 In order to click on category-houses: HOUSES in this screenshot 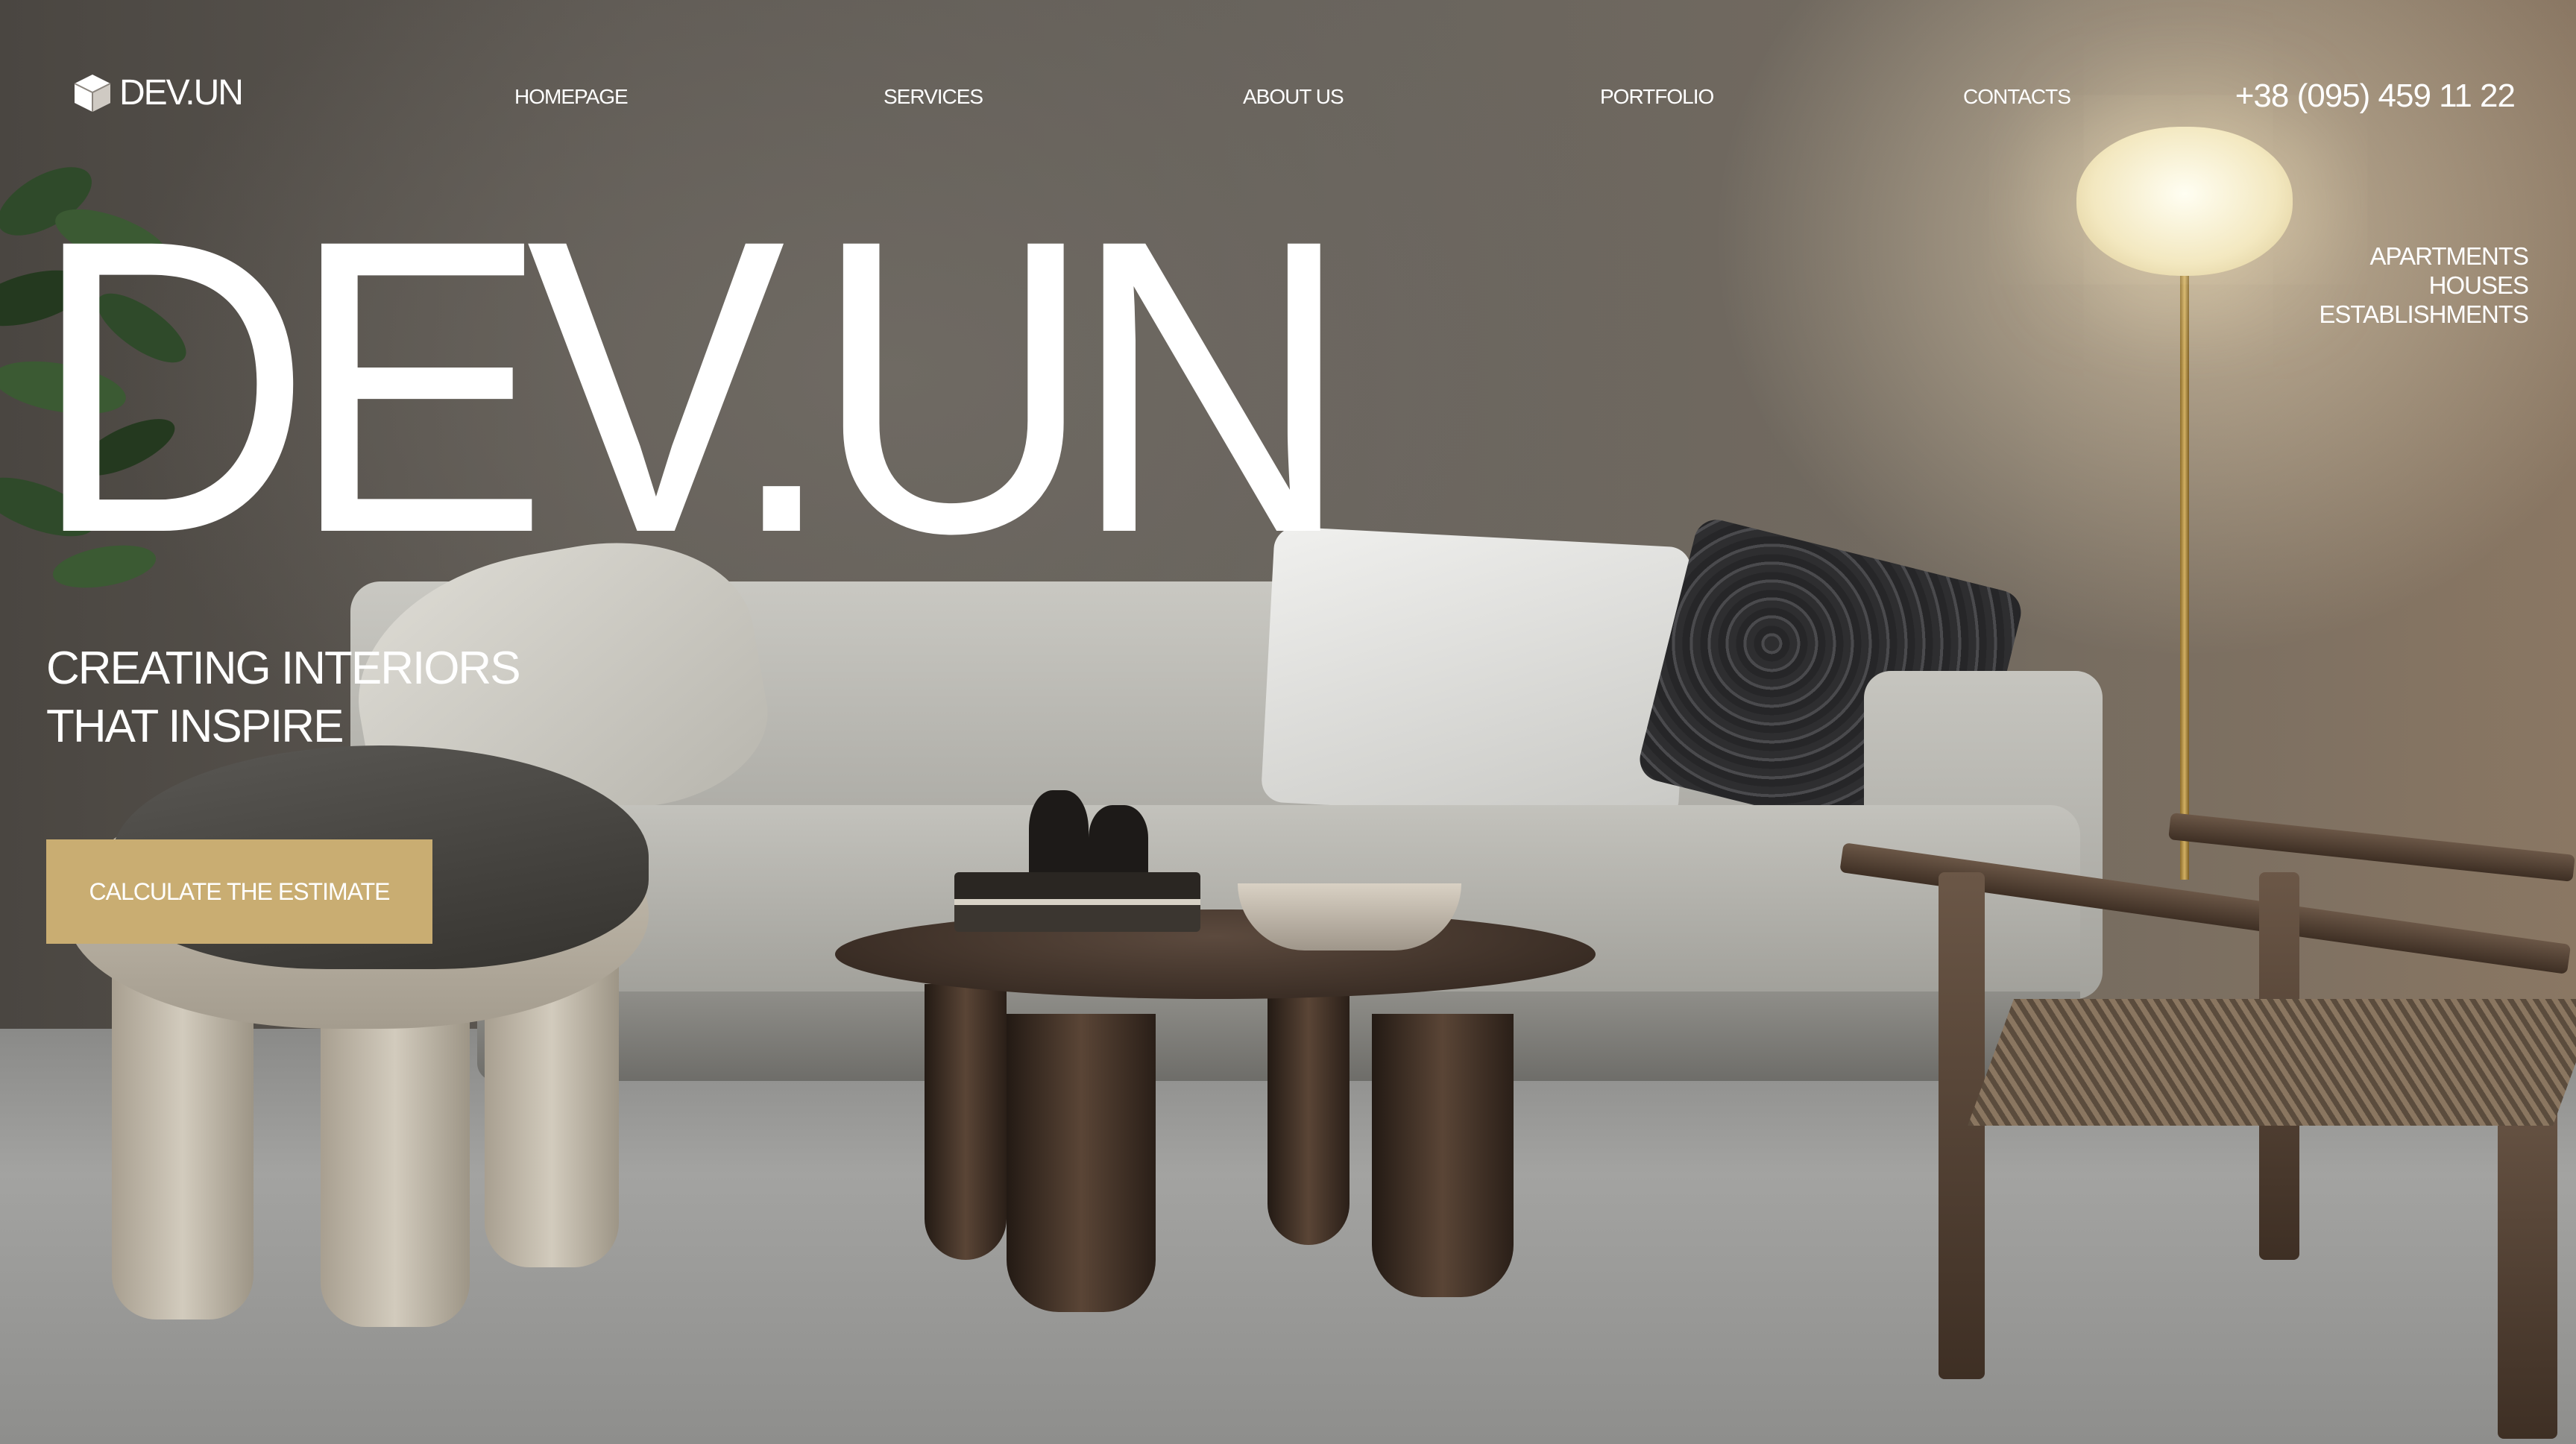, I will do `click(2424, 285)`.